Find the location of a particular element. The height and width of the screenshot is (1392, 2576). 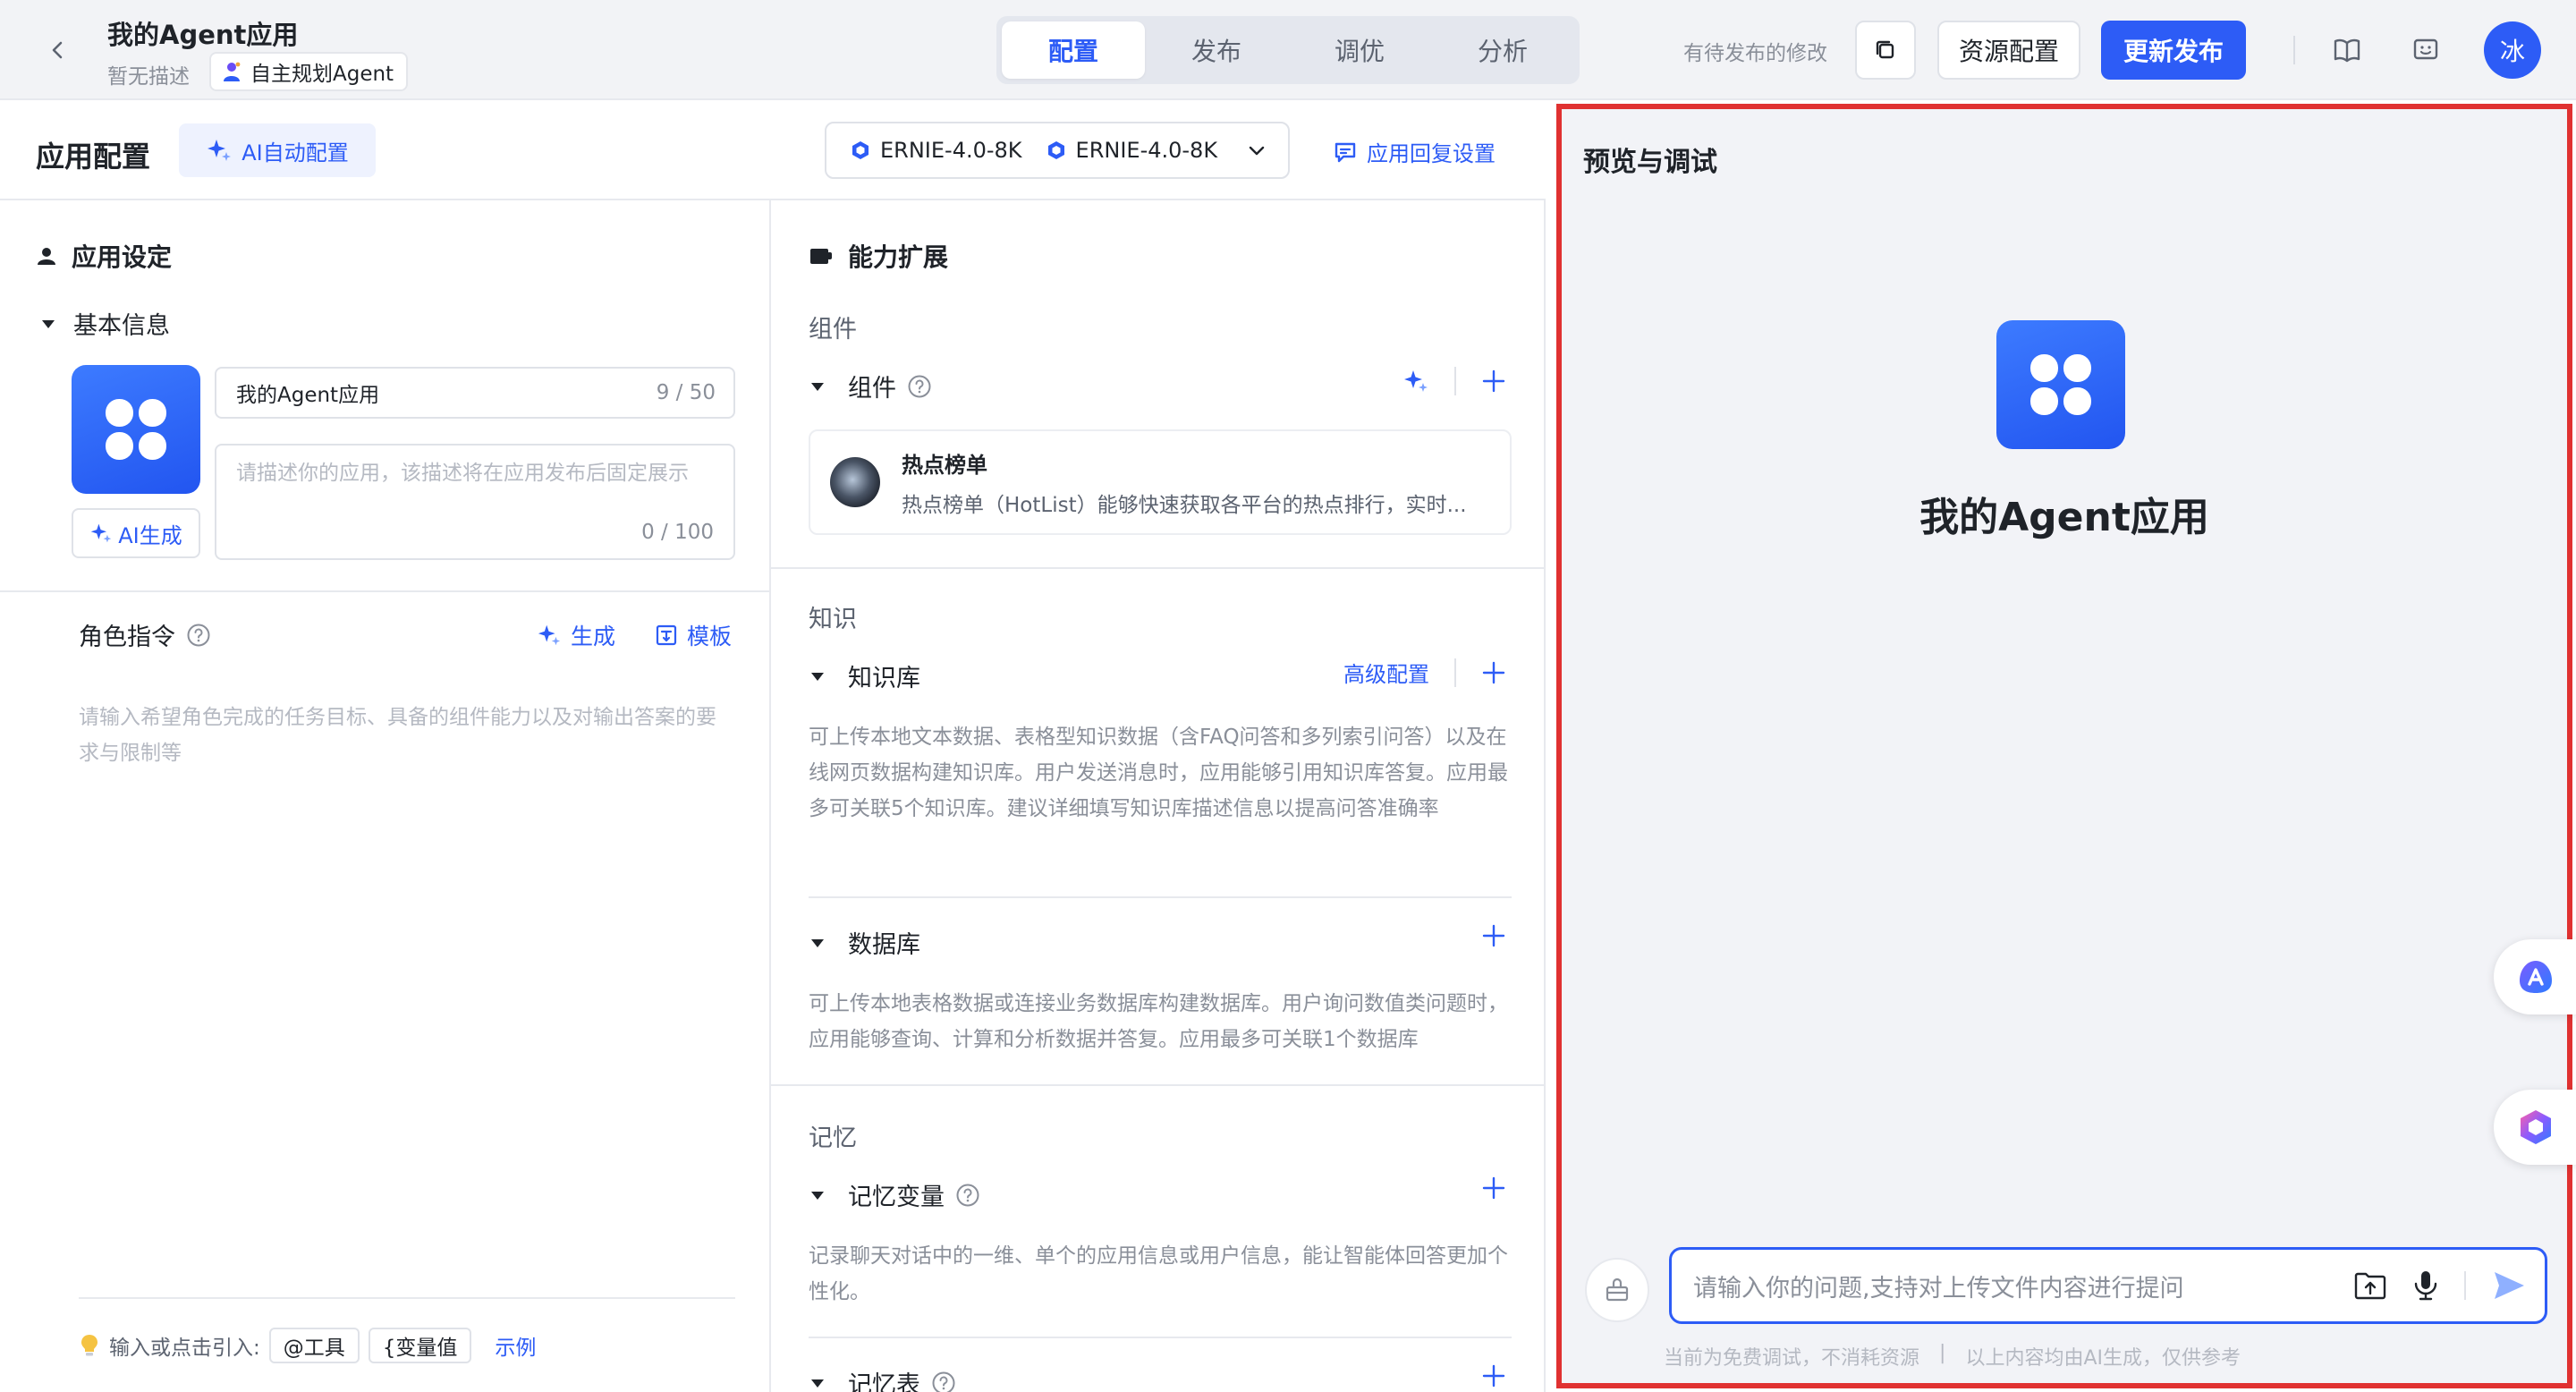

memory-table-title: 记忆表 is located at coordinates (884, 1381).